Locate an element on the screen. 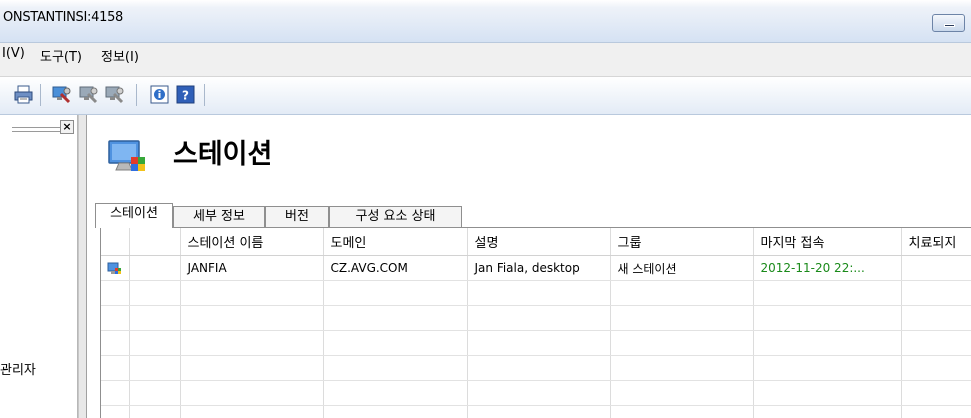  pane-grip is located at coordinates (36, 129).